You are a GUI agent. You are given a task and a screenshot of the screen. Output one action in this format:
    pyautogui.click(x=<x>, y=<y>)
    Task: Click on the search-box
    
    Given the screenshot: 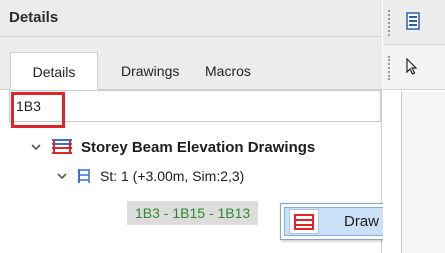 What is the action you would take?
    pyautogui.click(x=195, y=106)
    